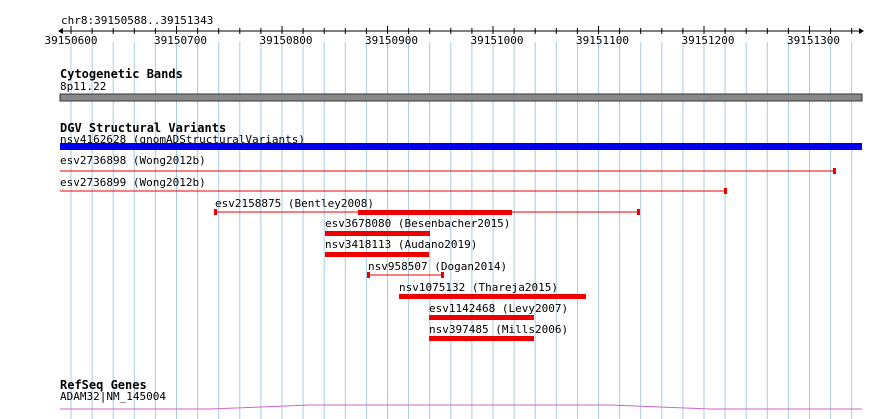  I want to click on gene-label: ADAM32|NM_145004, so click(113, 396).